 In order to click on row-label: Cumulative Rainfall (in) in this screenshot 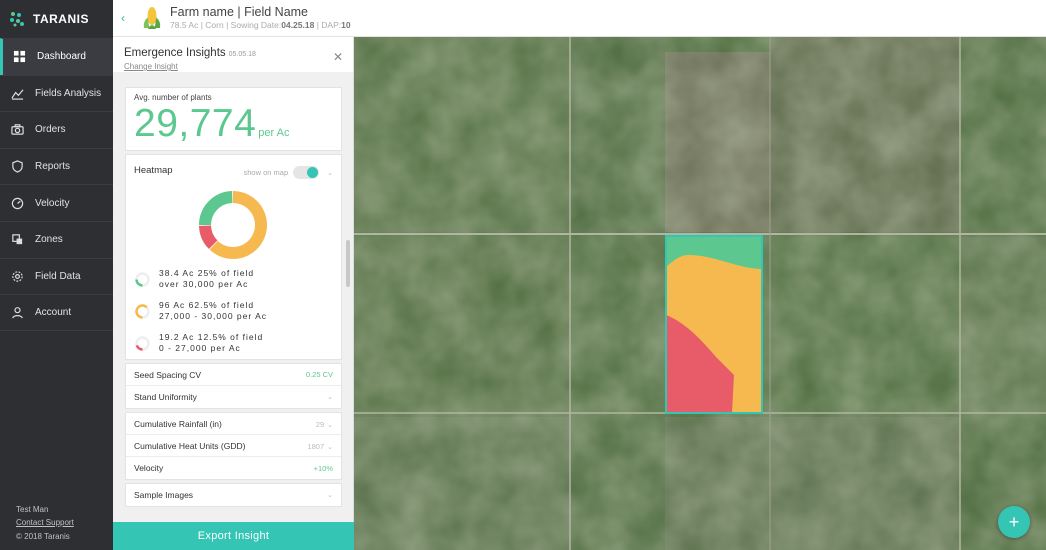, I will do `click(178, 423)`.